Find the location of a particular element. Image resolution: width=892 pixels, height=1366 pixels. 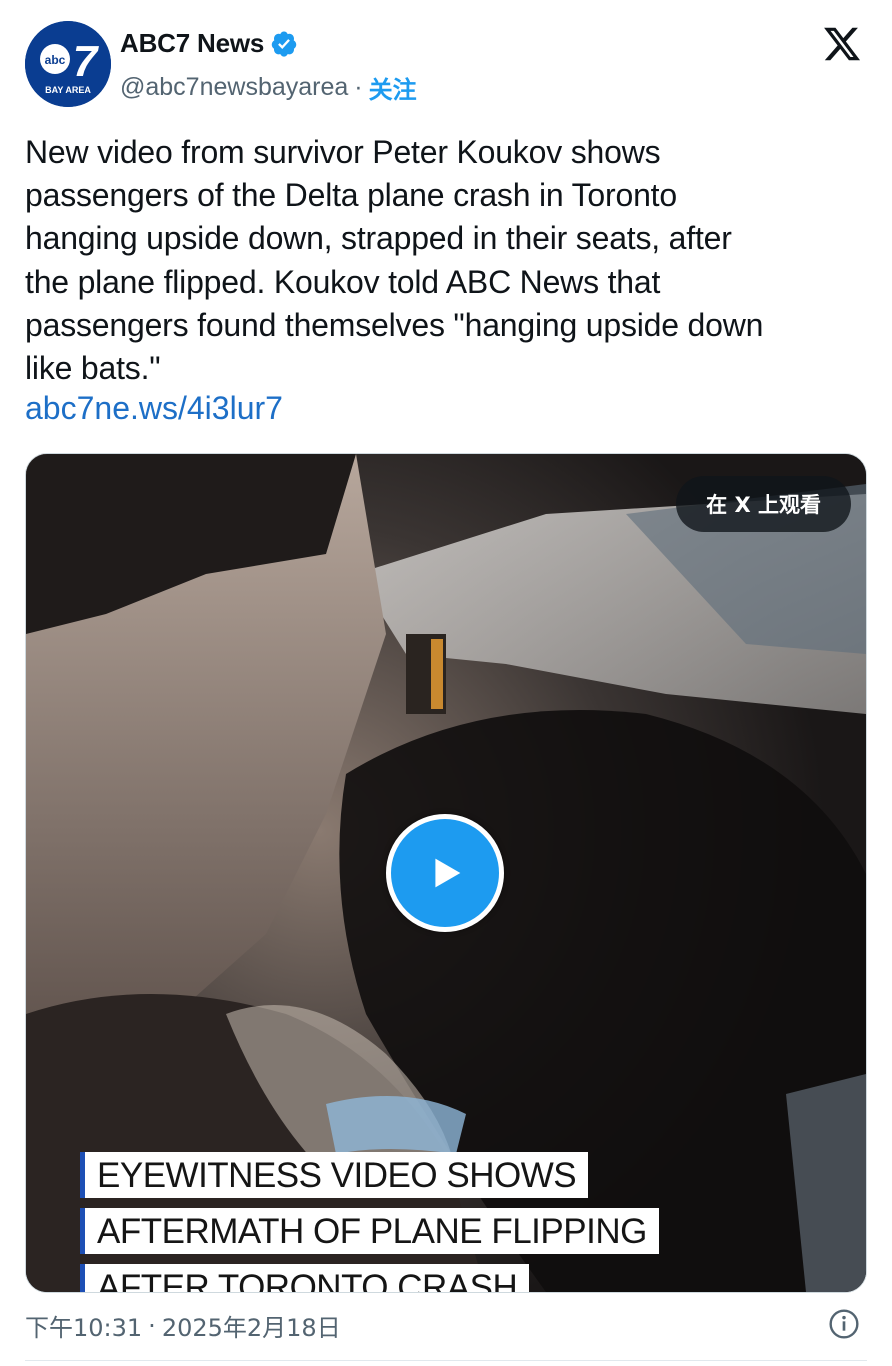

tweet-link: abc7ne.ws/4i3lur7 is located at coordinates (154, 408).